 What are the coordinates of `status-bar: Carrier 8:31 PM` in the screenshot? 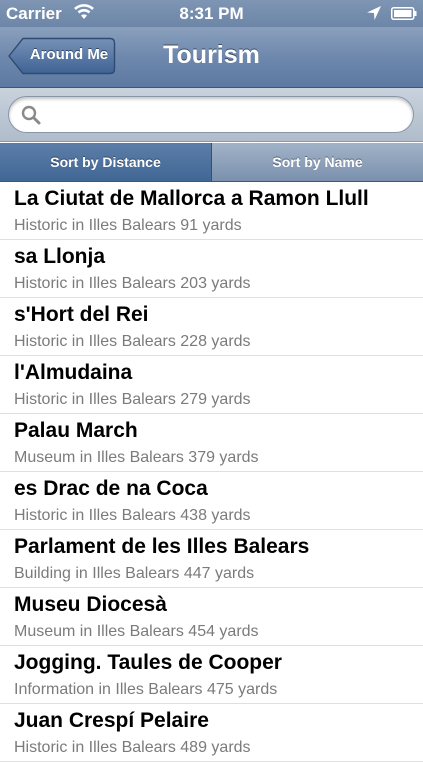 It's located at (211, 13).